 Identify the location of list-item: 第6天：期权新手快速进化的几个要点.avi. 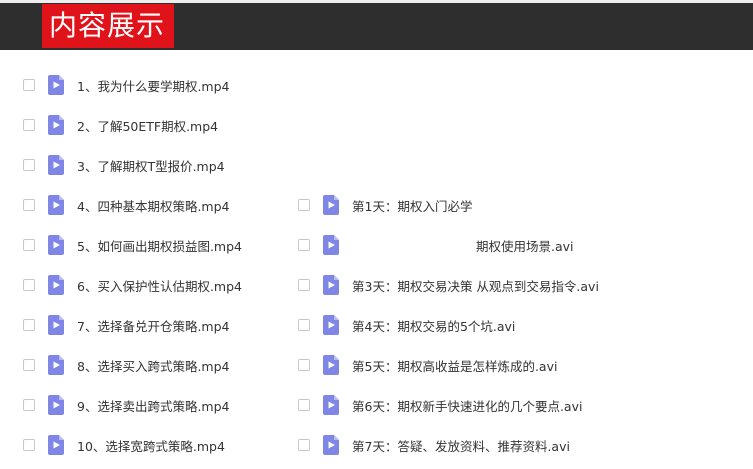
(440, 405).